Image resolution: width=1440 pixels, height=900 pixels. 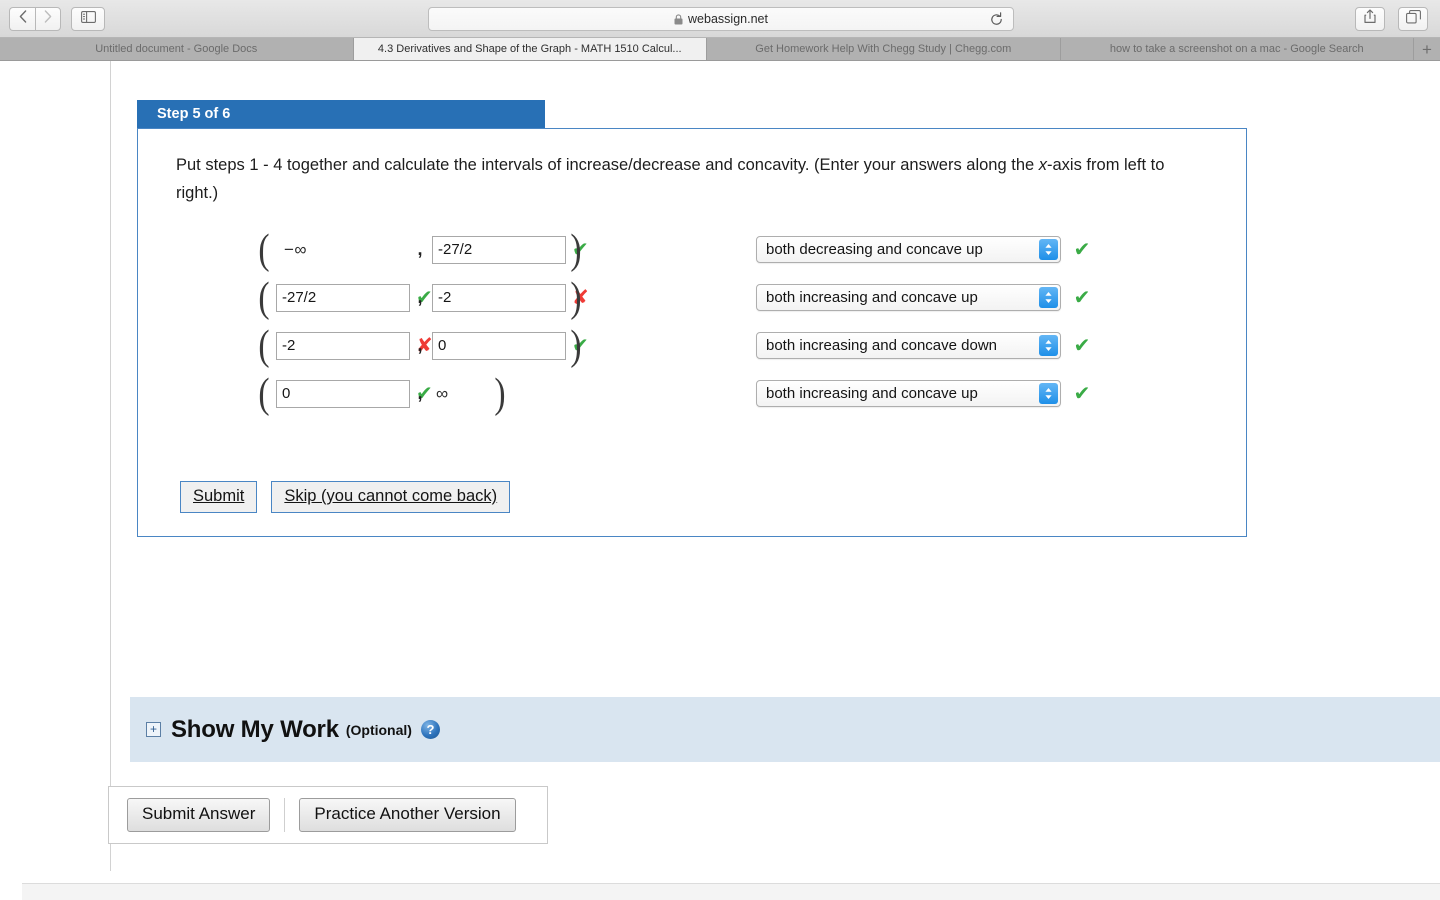 What do you see at coordinates (255, 729) in the screenshot?
I see `show-my-work-title: Show My Work` at bounding box center [255, 729].